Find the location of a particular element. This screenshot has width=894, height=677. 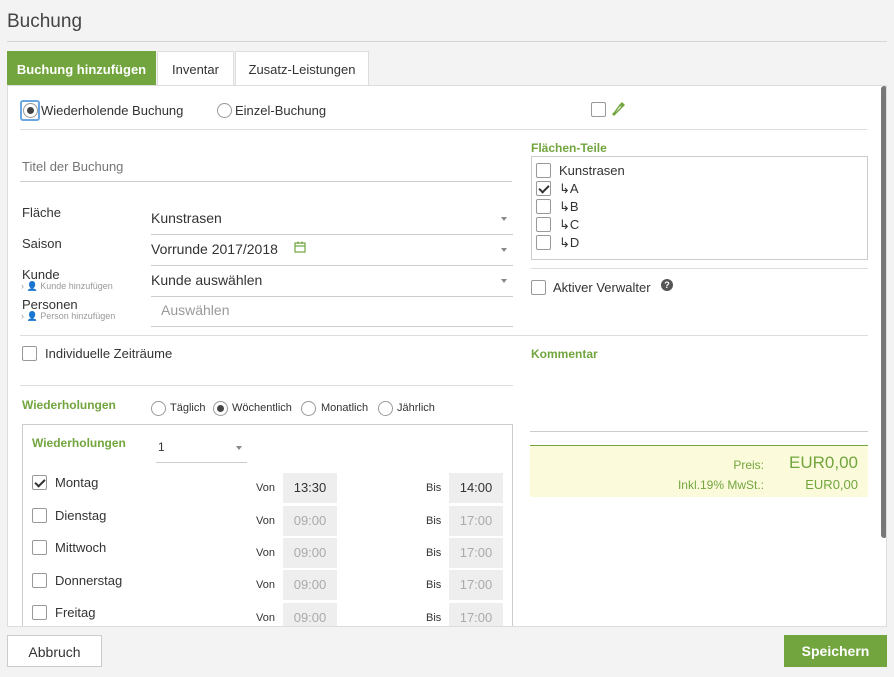

repeat-count-value: 1 is located at coordinates (161, 447).